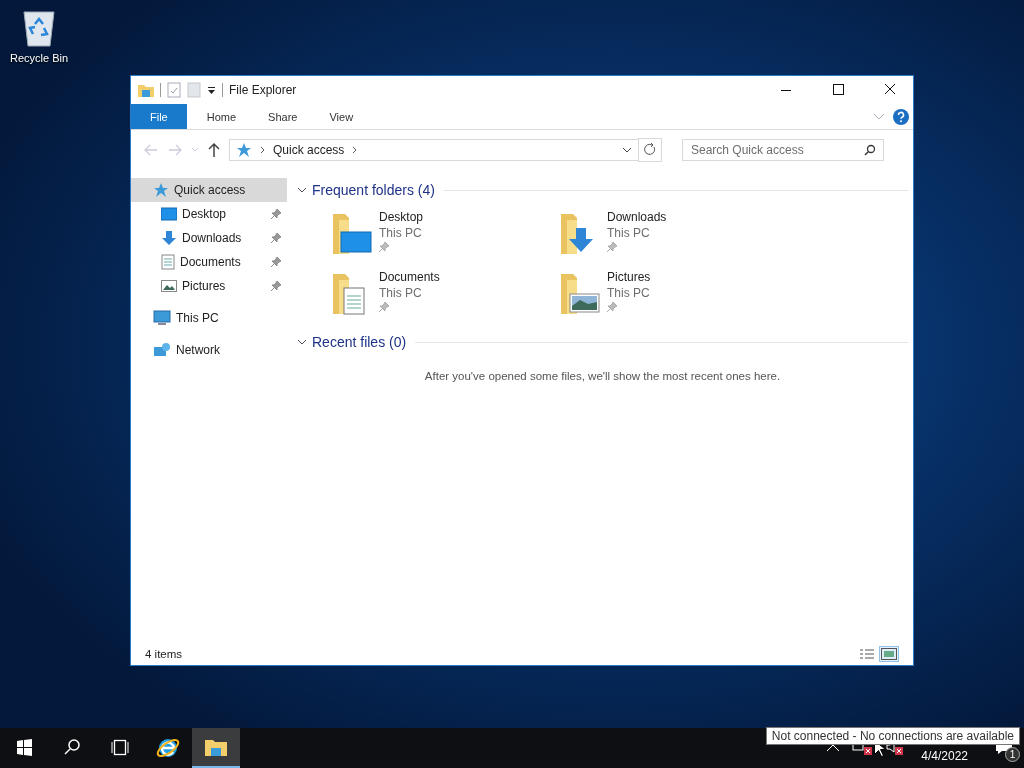  I want to click on nav-item: This PC, so click(209, 318).